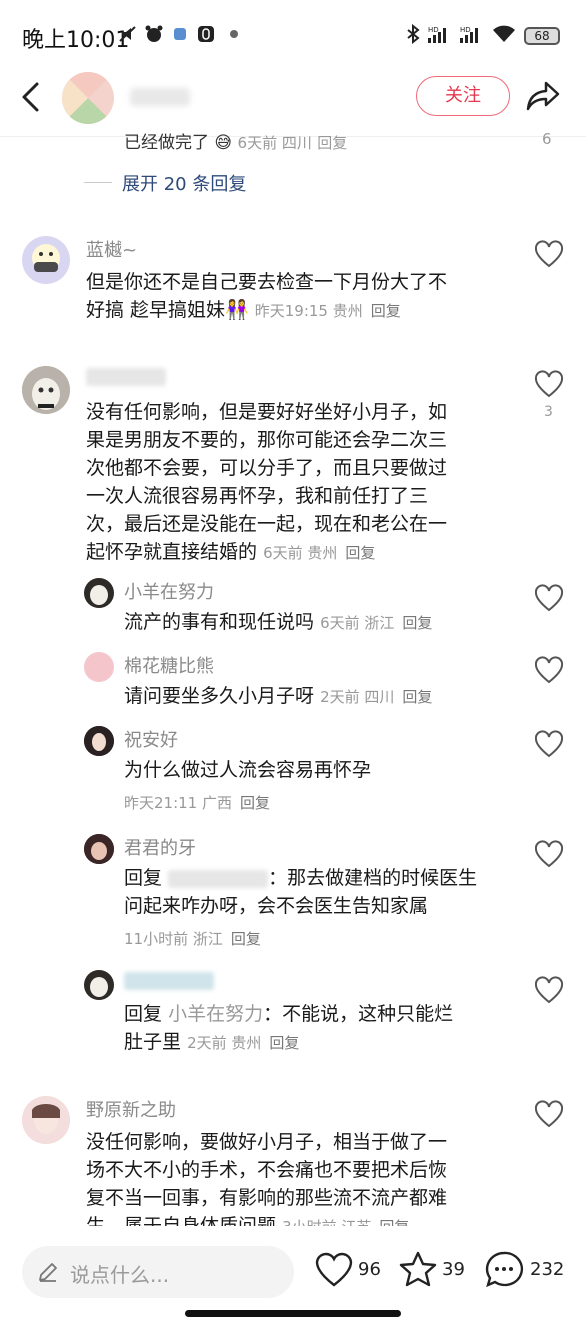 This screenshot has height=1334, width=586. What do you see at coordinates (267, 412) in the screenshot?
I see `comment-text-line: 没有任何影响，但是要好好坐好小月子，如` at bounding box center [267, 412].